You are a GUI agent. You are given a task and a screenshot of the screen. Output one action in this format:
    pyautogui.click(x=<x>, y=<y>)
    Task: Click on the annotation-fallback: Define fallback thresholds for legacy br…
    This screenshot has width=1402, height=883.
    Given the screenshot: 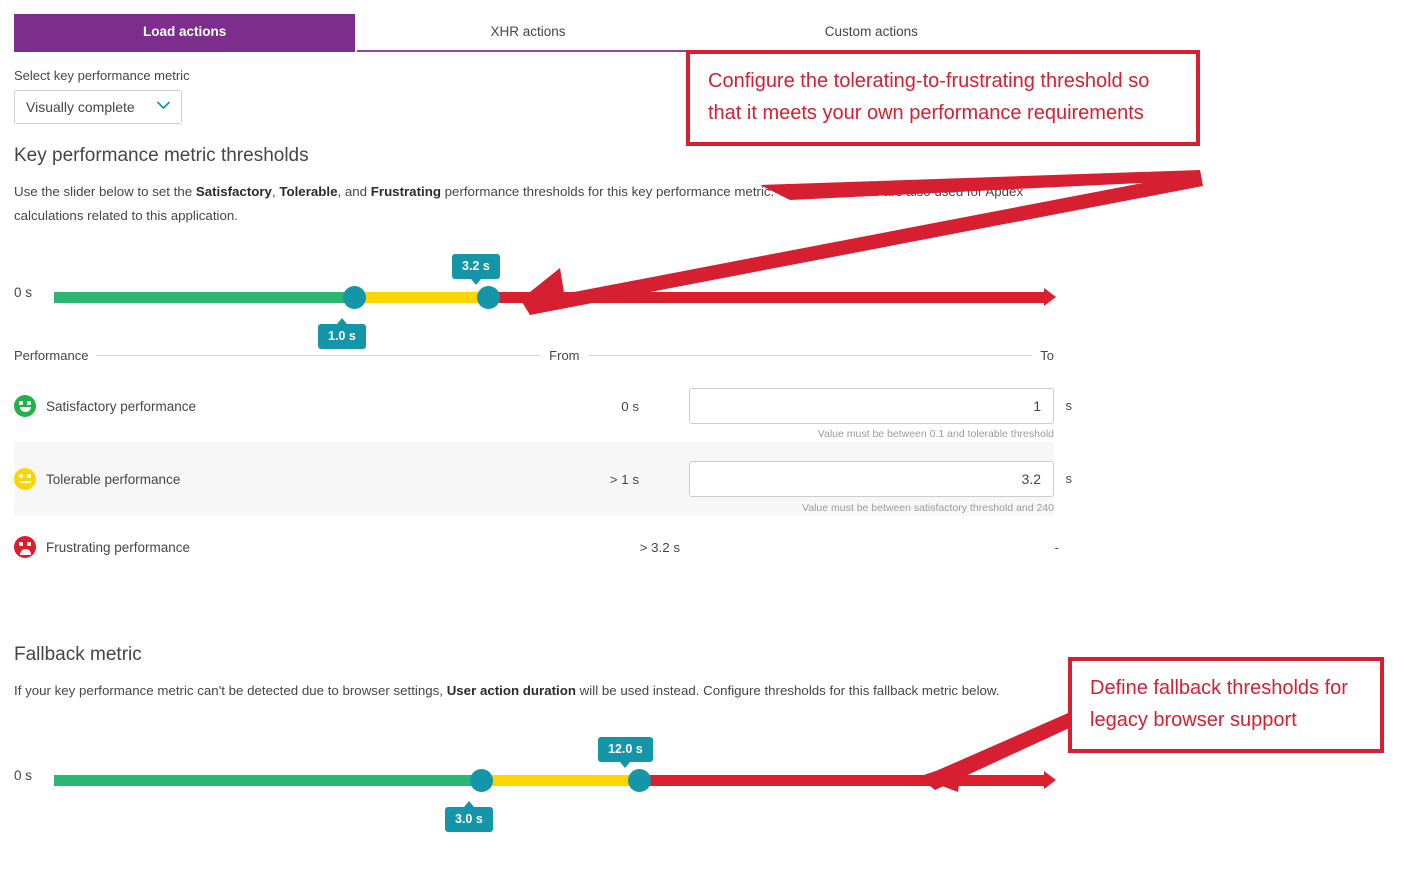 What is the action you would take?
    pyautogui.click(x=1226, y=705)
    